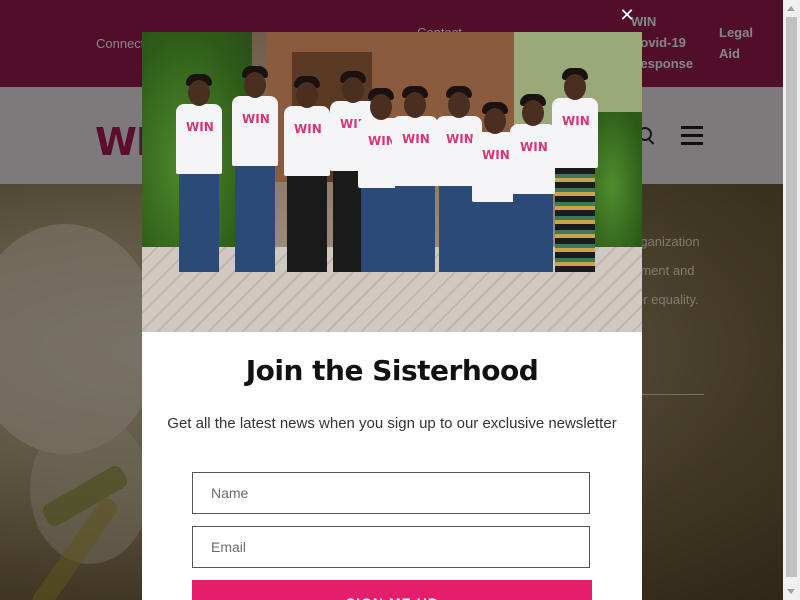 Image resolution: width=800 pixels, height=600 pixels. I want to click on page-scrollbar, so click(791, 300).